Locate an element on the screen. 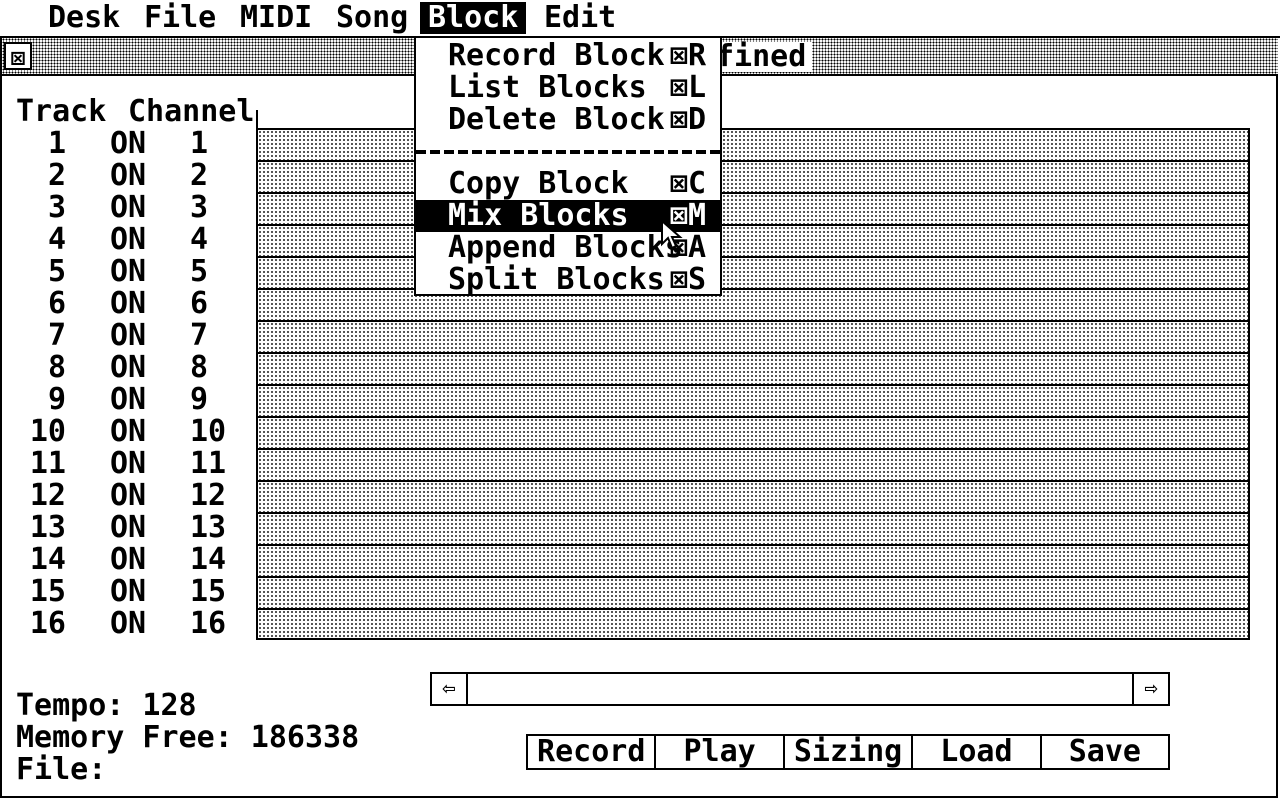  track-row: 11 ON 11 is located at coordinates (125, 464).